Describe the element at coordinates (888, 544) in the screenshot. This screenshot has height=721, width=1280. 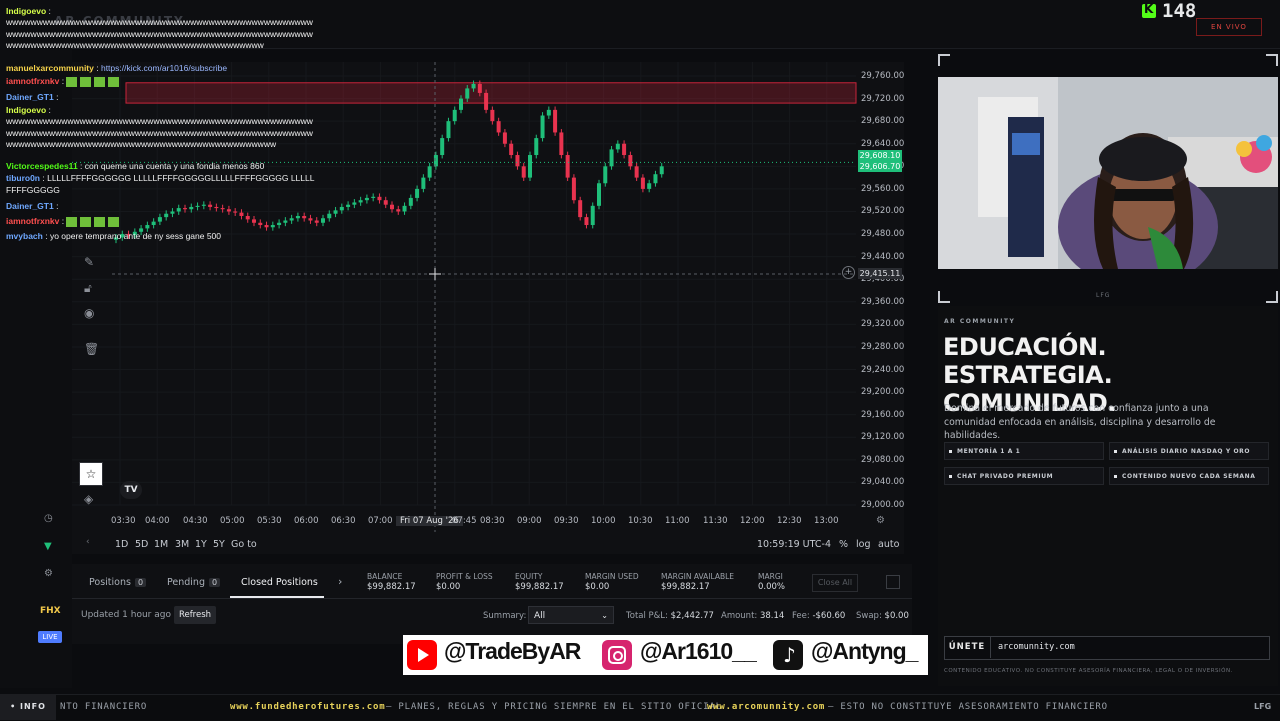
I see `auto-toggle: auto` at that location.